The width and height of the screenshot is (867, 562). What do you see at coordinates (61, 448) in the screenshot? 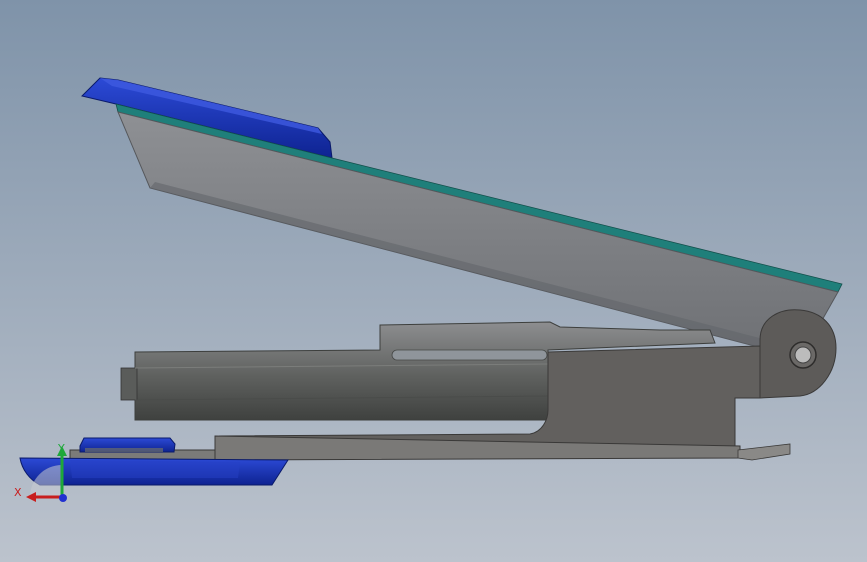
I see `y-axis-label: Y` at bounding box center [61, 448].